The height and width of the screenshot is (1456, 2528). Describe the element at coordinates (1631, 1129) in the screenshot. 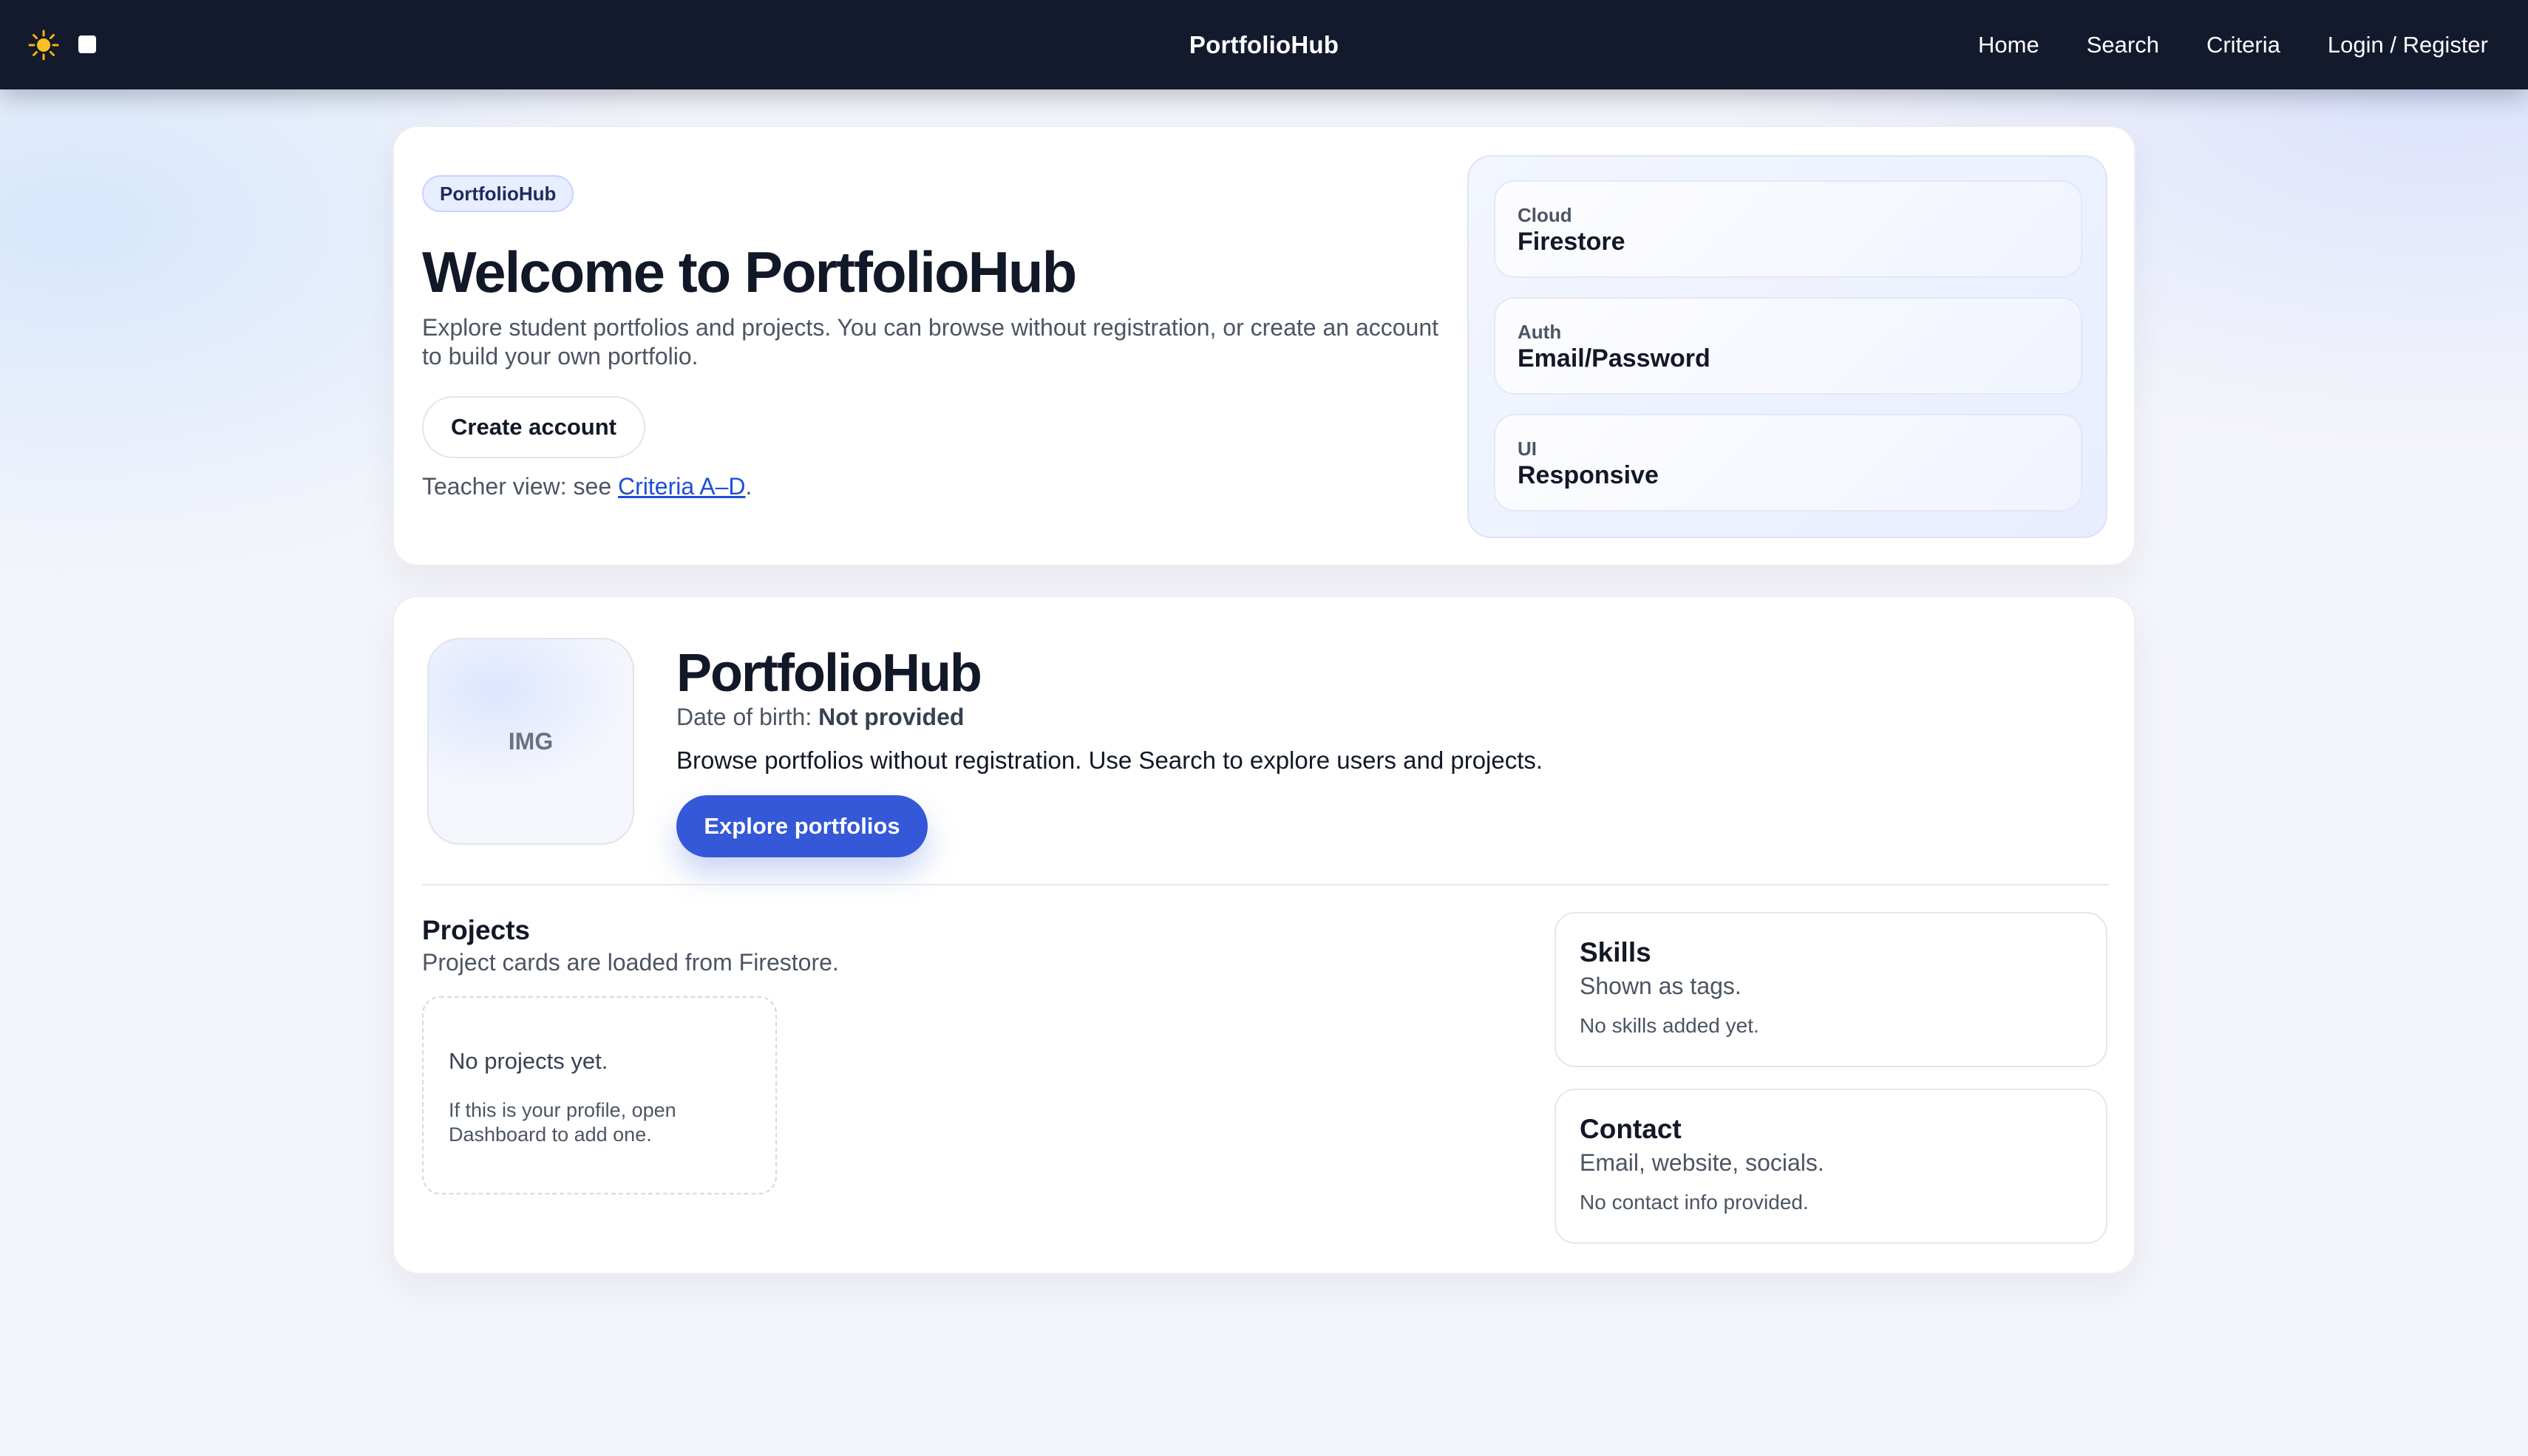

I see `contact-heading: Contact` at that location.